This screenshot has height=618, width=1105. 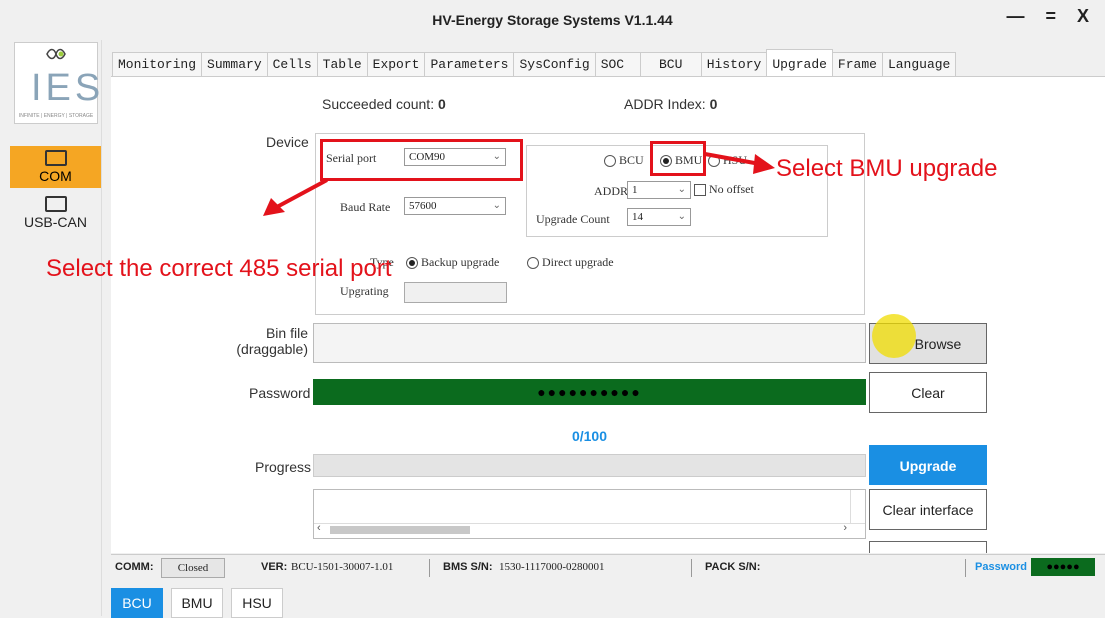 I want to click on tab-upgrade: Upgrade, so click(x=799, y=63).